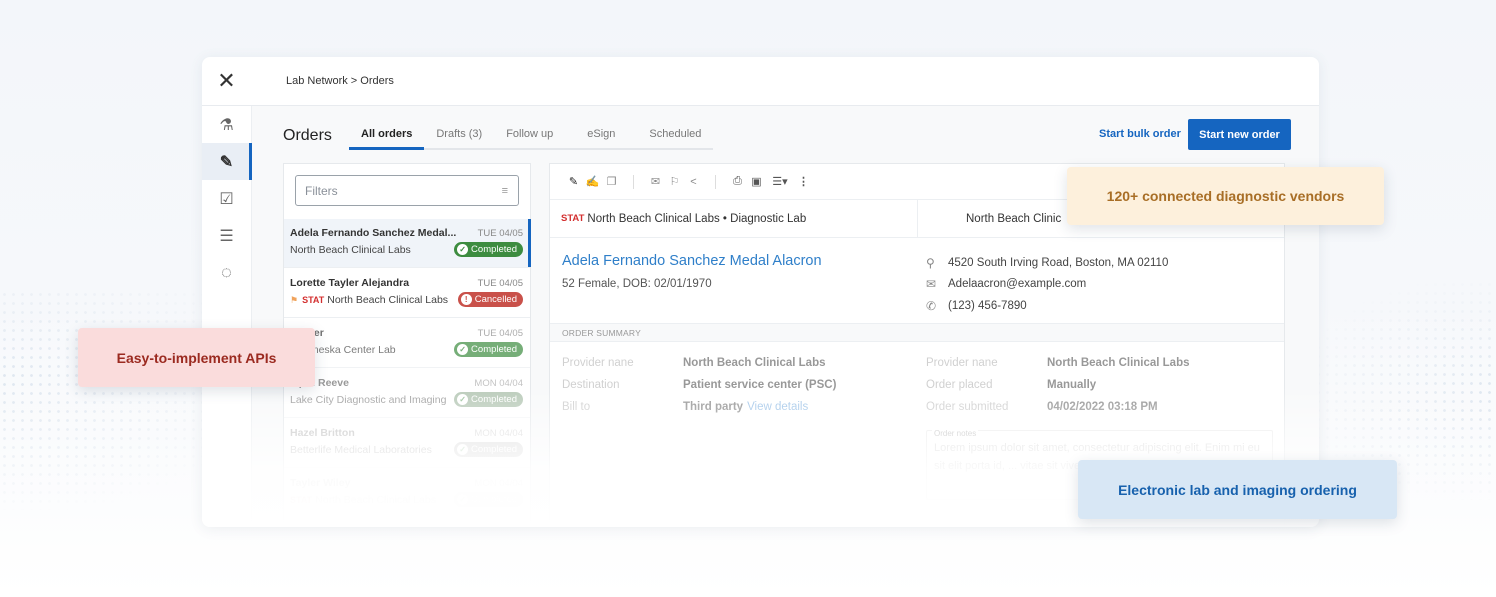 Image resolution: width=1496 pixels, height=597 pixels. I want to click on rail-item-settings: ☰, so click(226, 235).